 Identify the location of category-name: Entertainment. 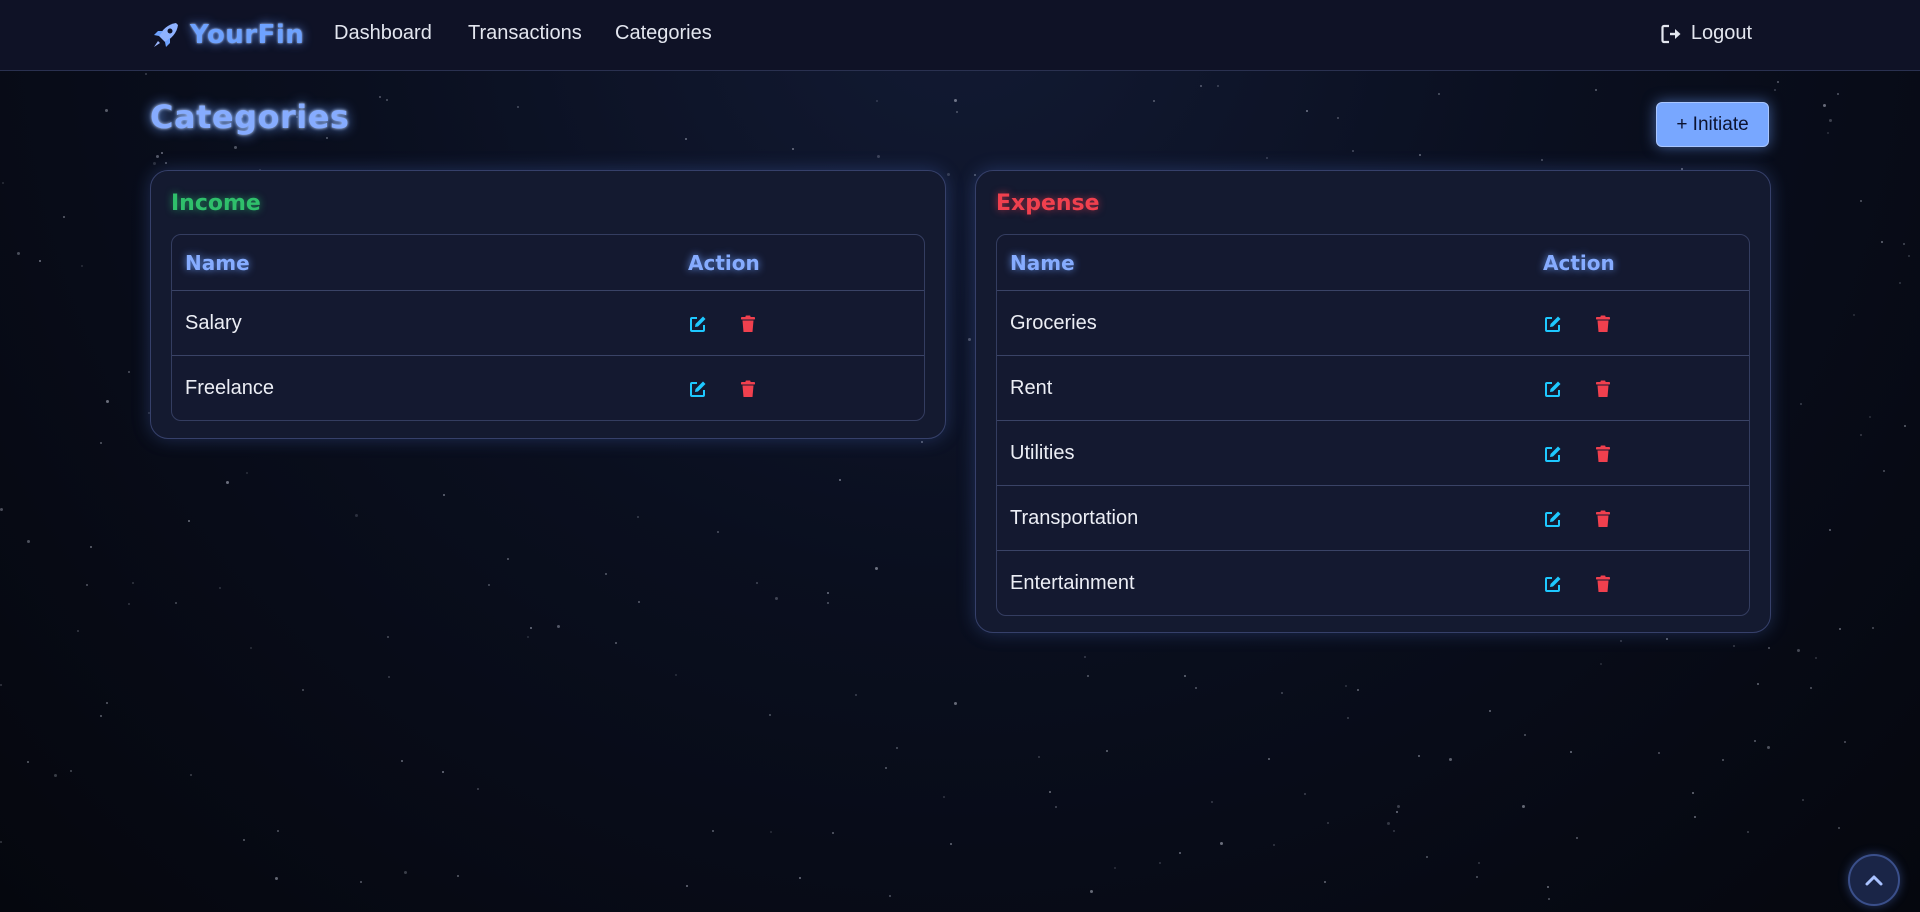
(1072, 583).